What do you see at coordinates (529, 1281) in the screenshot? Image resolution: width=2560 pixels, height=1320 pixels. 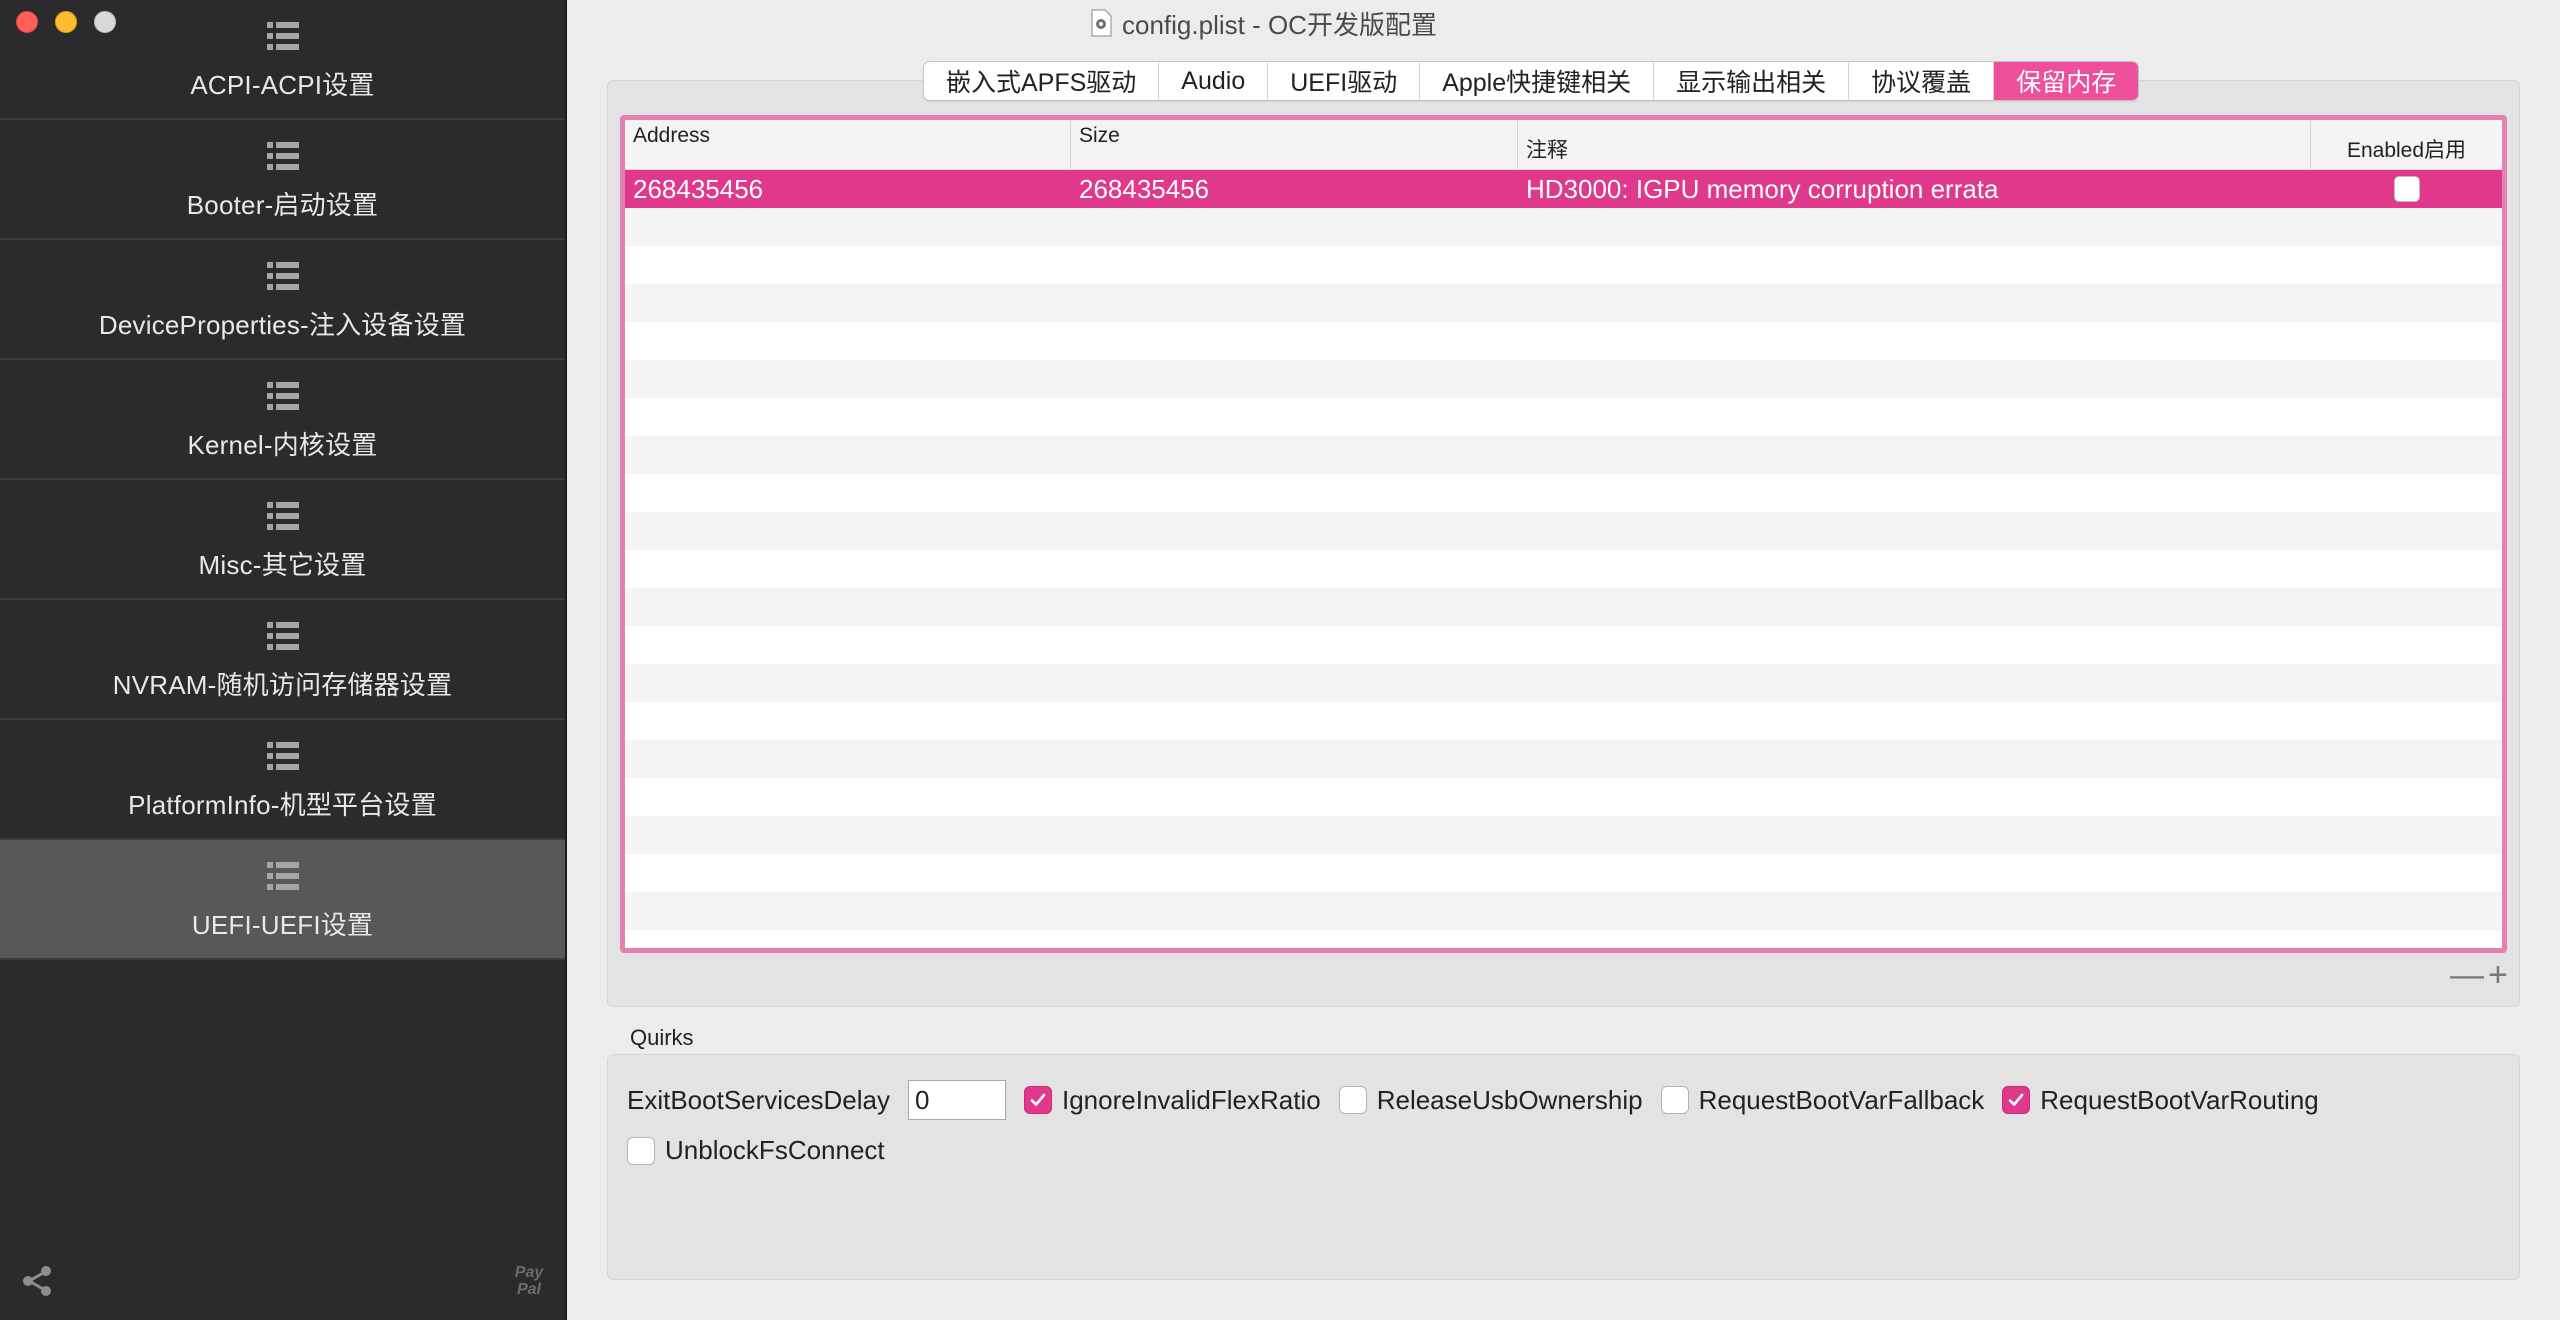 I see `paypal-logo: Pay Pal` at bounding box center [529, 1281].